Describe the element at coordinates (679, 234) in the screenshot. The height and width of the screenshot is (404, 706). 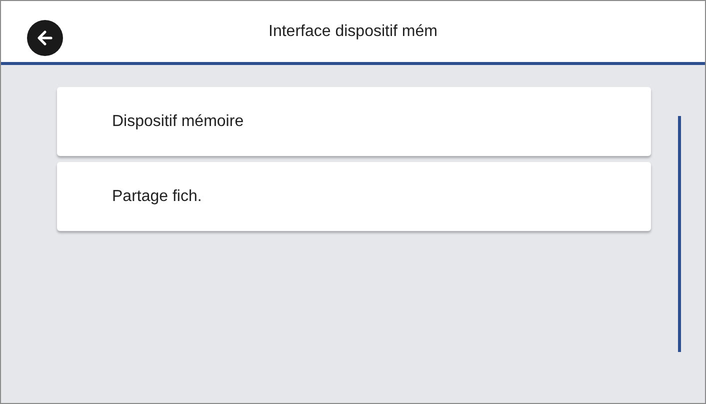
I see `scrollbar` at that location.